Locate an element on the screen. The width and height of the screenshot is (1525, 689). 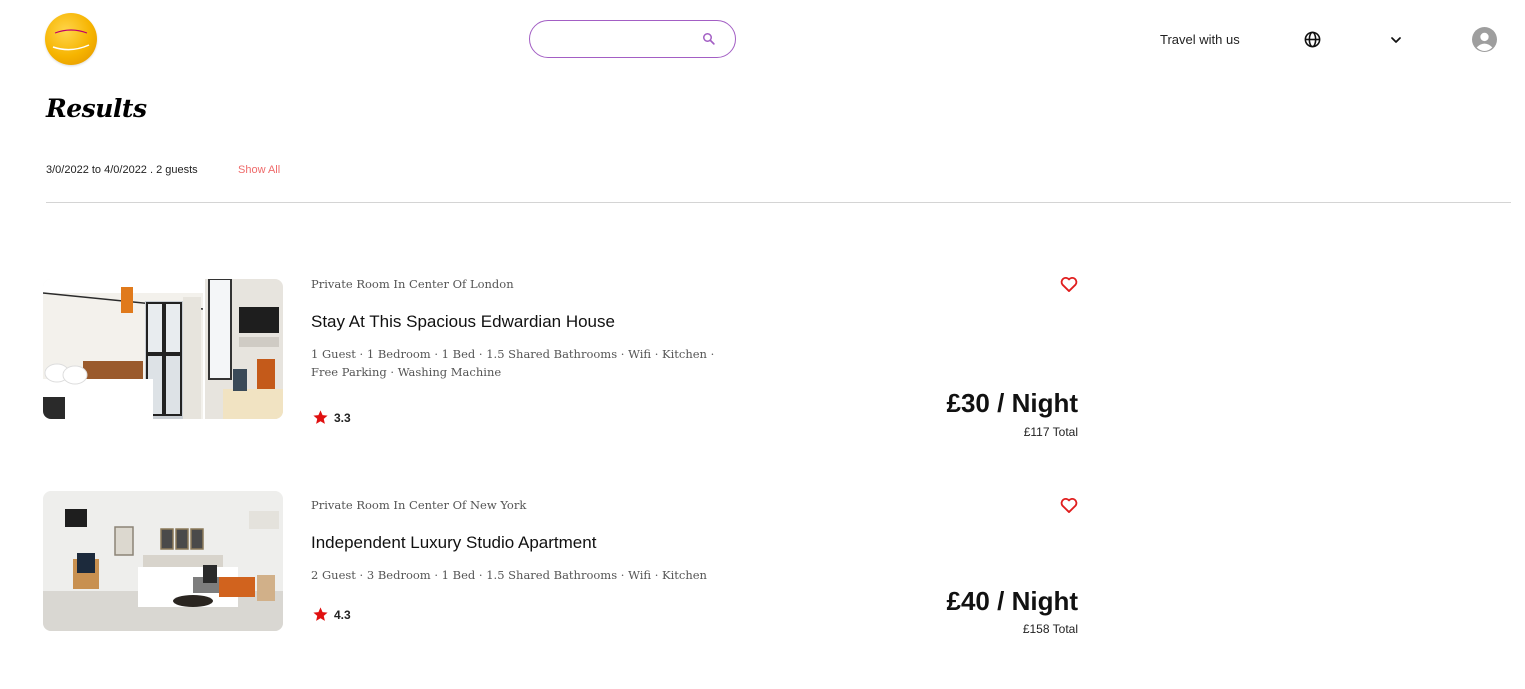
logo-mark is located at coordinates (71, 40).